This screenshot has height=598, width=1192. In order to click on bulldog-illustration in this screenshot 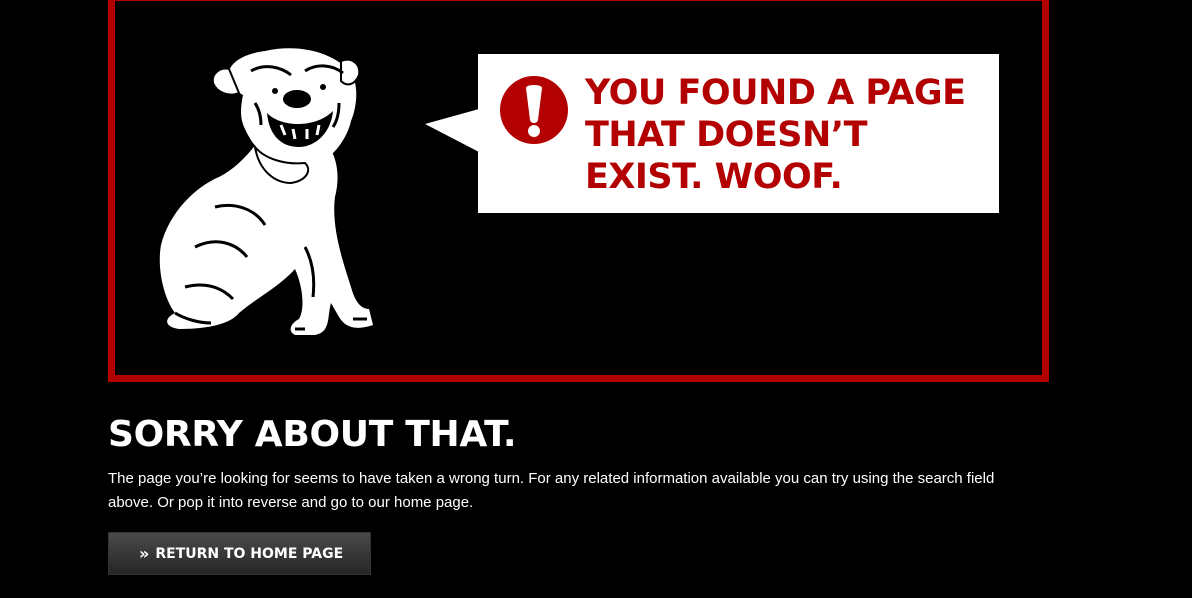, I will do `click(290, 197)`.